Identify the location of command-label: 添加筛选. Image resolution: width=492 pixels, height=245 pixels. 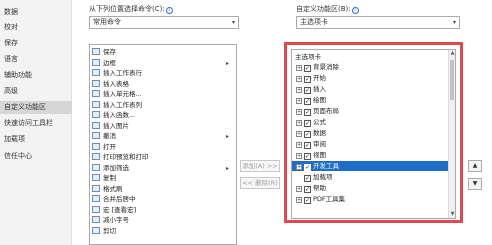
(116, 167).